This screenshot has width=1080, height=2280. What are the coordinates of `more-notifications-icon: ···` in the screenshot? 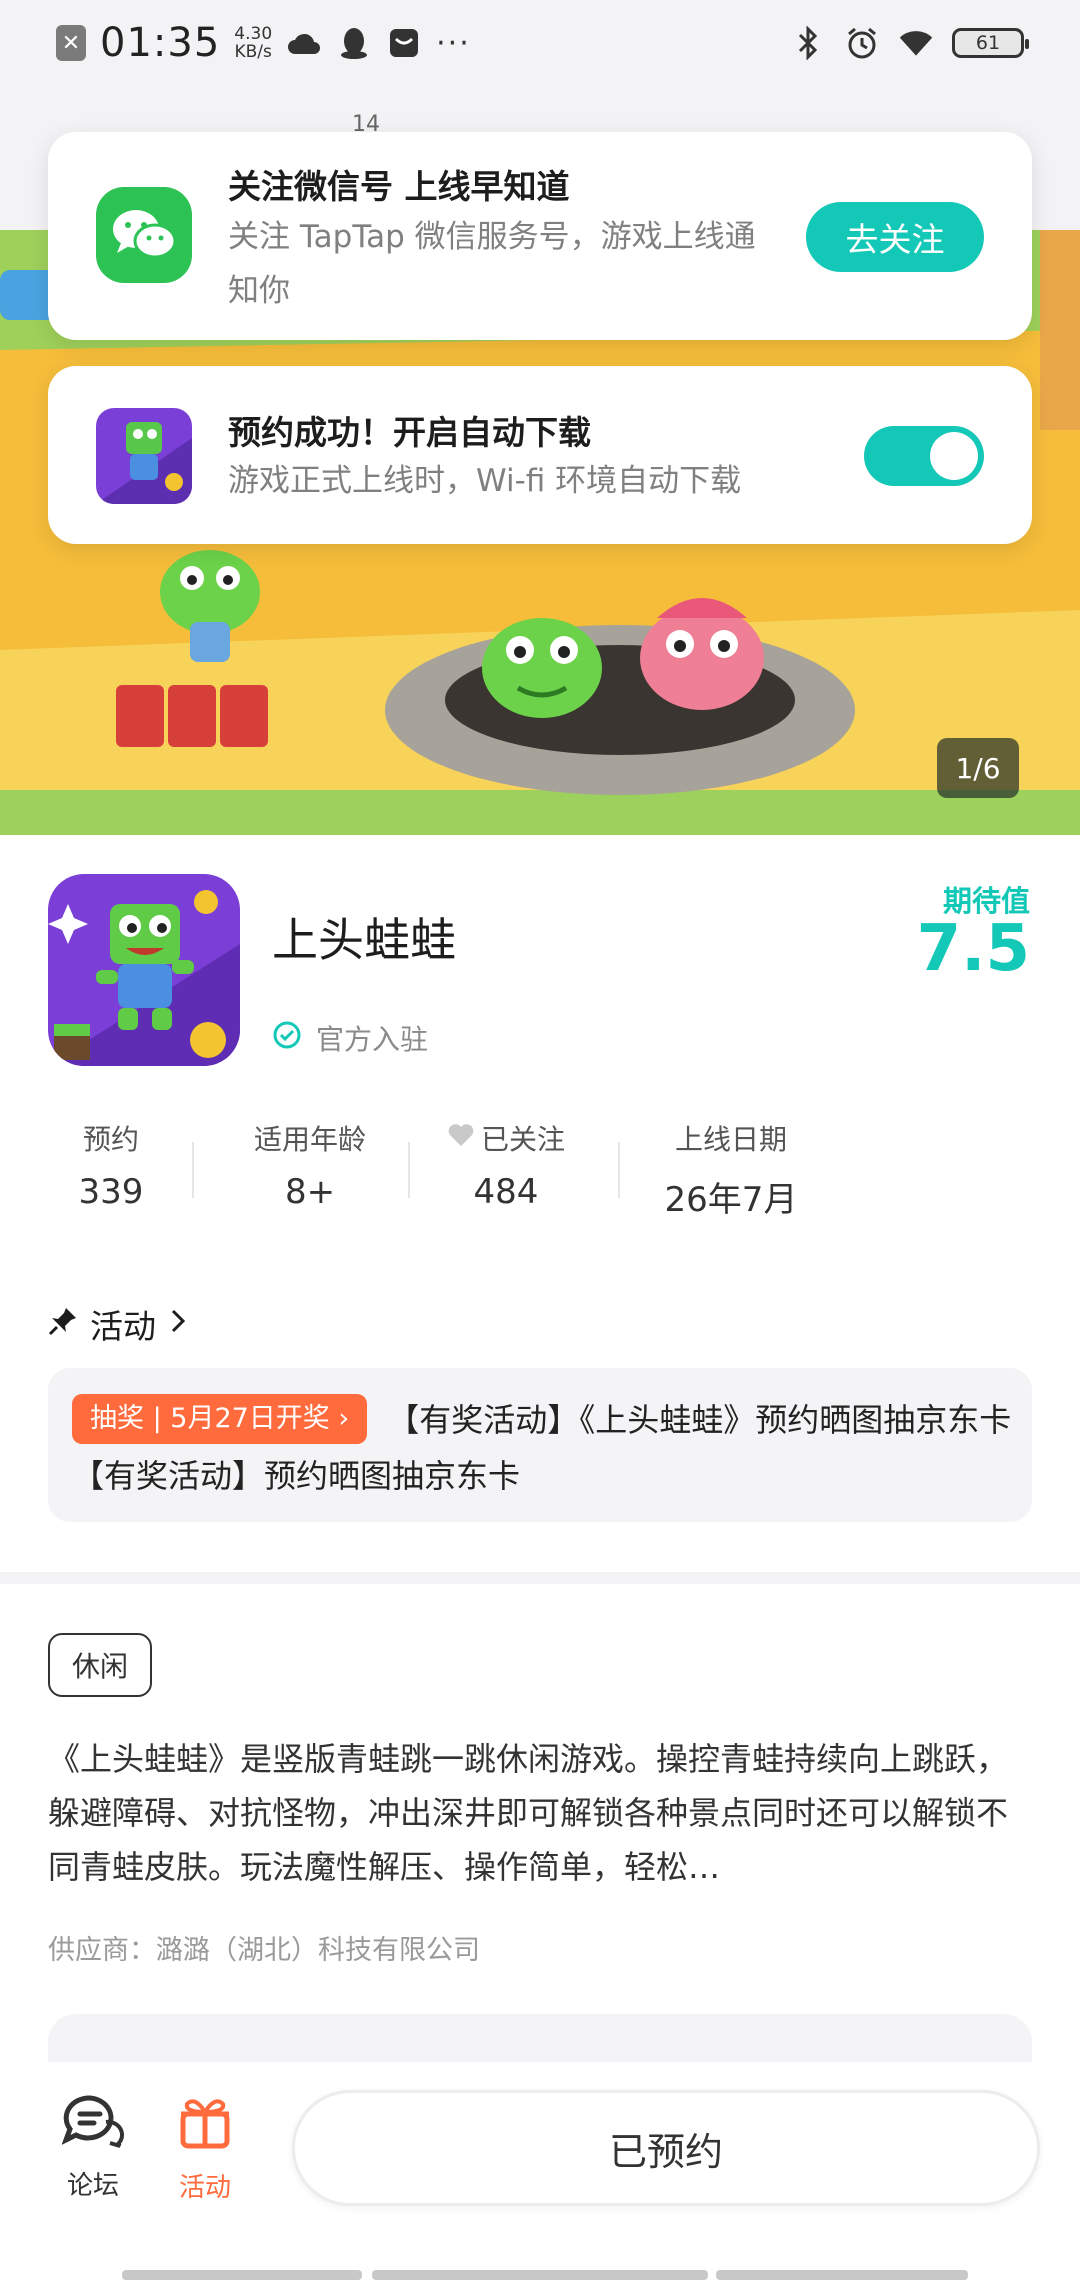 It's located at (453, 43).